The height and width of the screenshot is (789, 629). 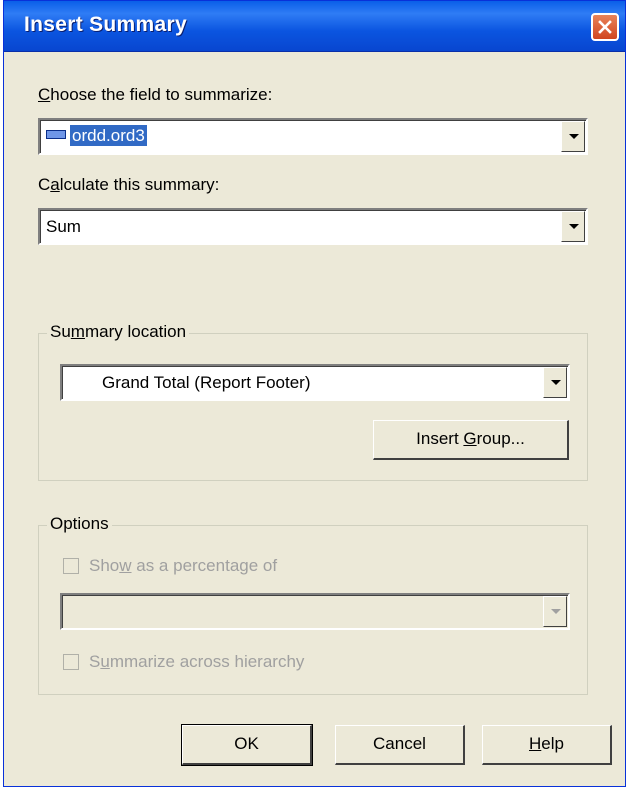 I want to click on field-icon, so click(x=56, y=135).